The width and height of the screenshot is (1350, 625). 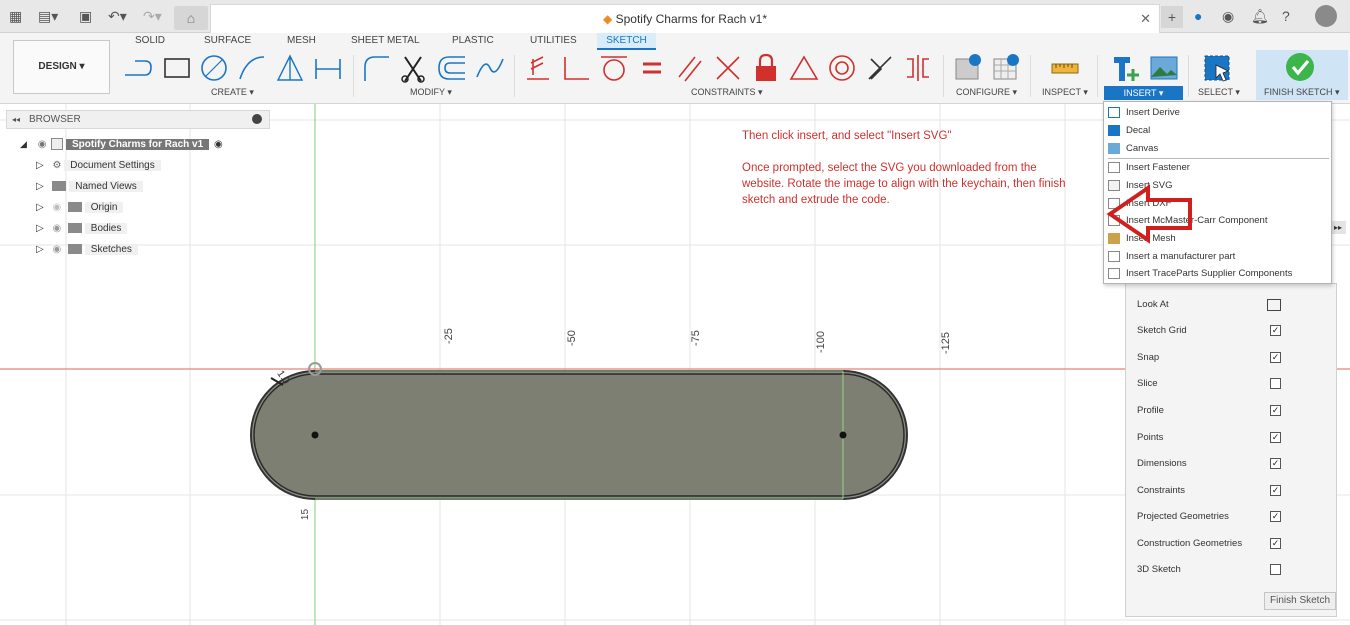 I want to click on tab-solid: SOLID, so click(x=150, y=41).